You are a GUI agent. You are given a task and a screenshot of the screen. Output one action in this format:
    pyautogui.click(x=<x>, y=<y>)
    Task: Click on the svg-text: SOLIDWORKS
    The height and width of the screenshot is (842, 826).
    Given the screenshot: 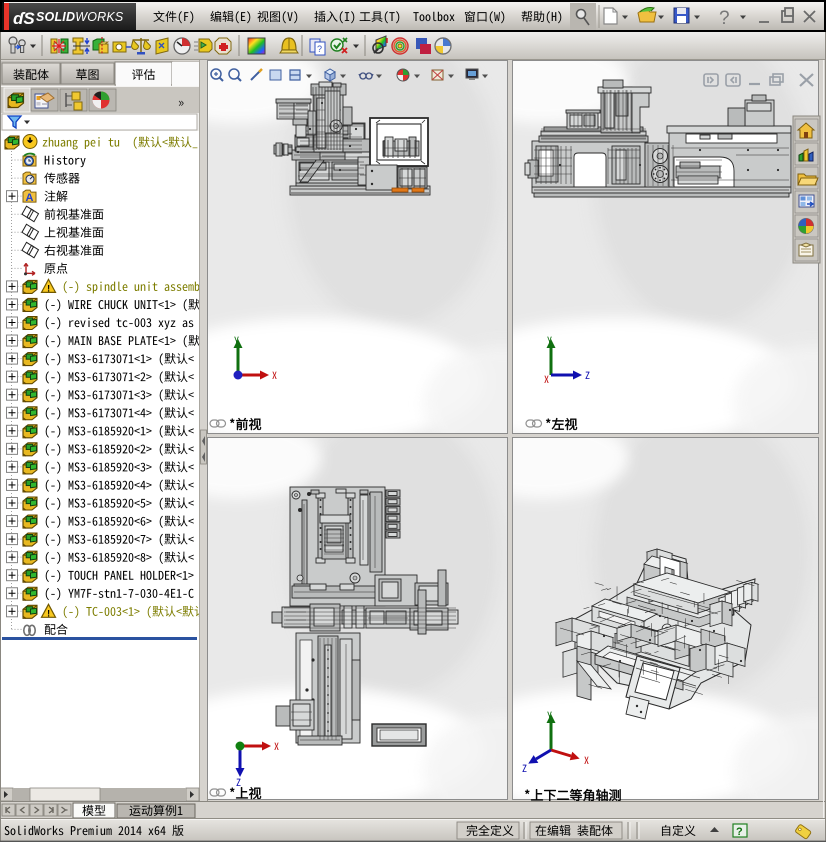 What is the action you would take?
    pyautogui.click(x=80, y=17)
    